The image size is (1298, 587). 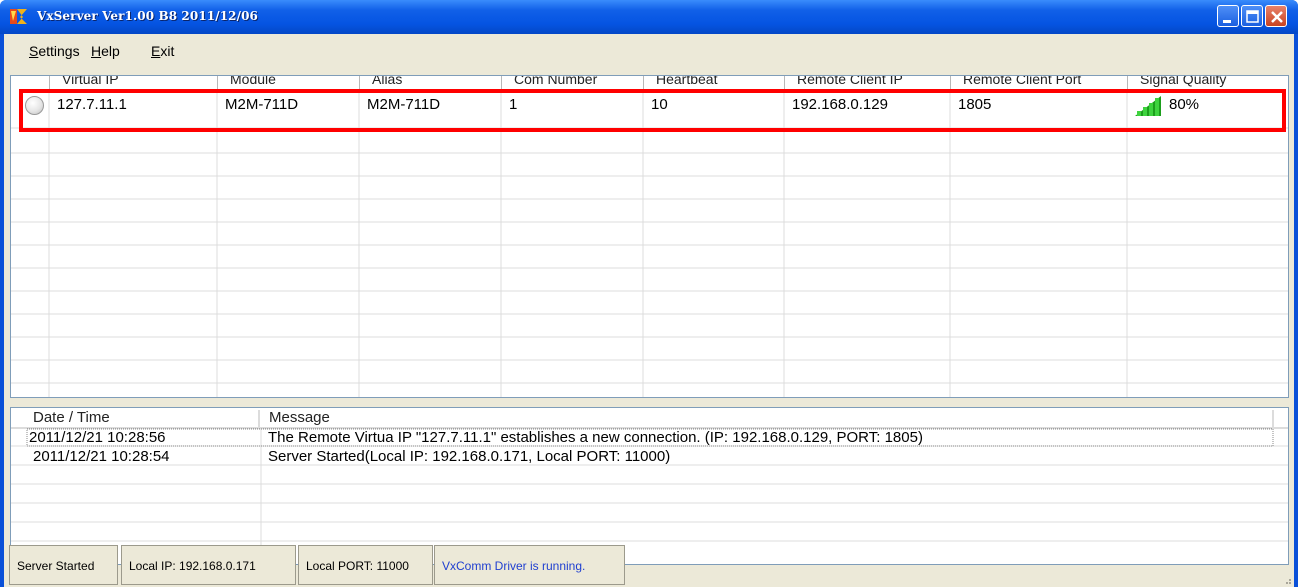 I want to click on app-logo-icon, so click(x=18, y=16).